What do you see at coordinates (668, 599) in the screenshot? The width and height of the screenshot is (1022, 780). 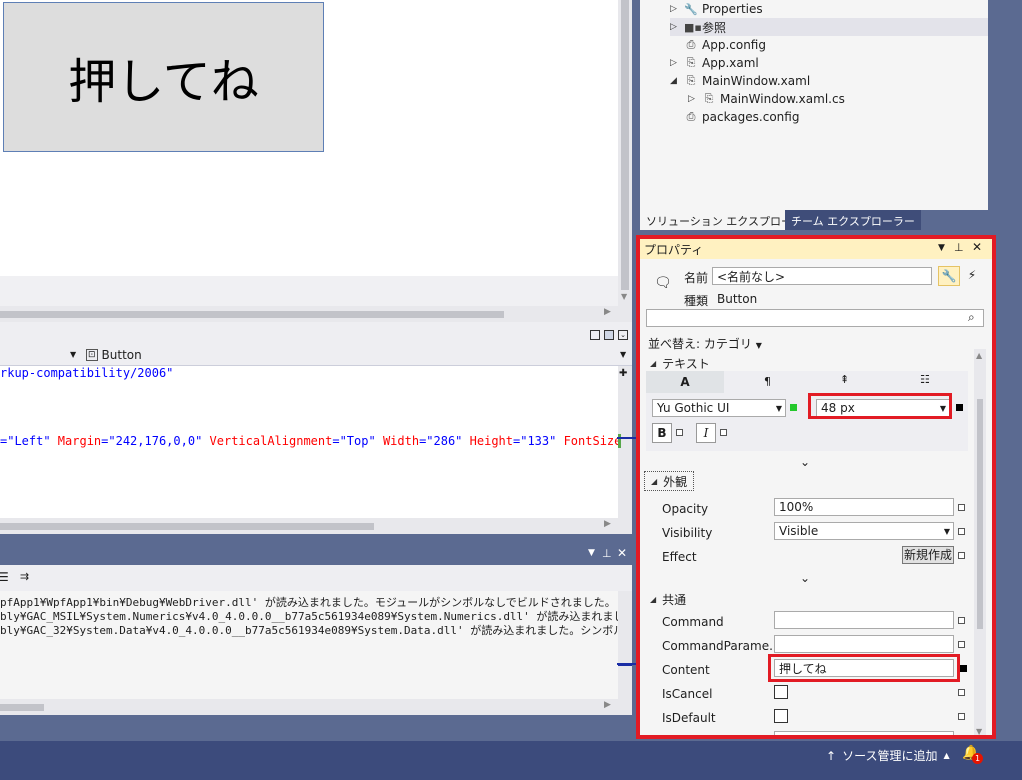 I see `section-common: ◢ 共通` at bounding box center [668, 599].